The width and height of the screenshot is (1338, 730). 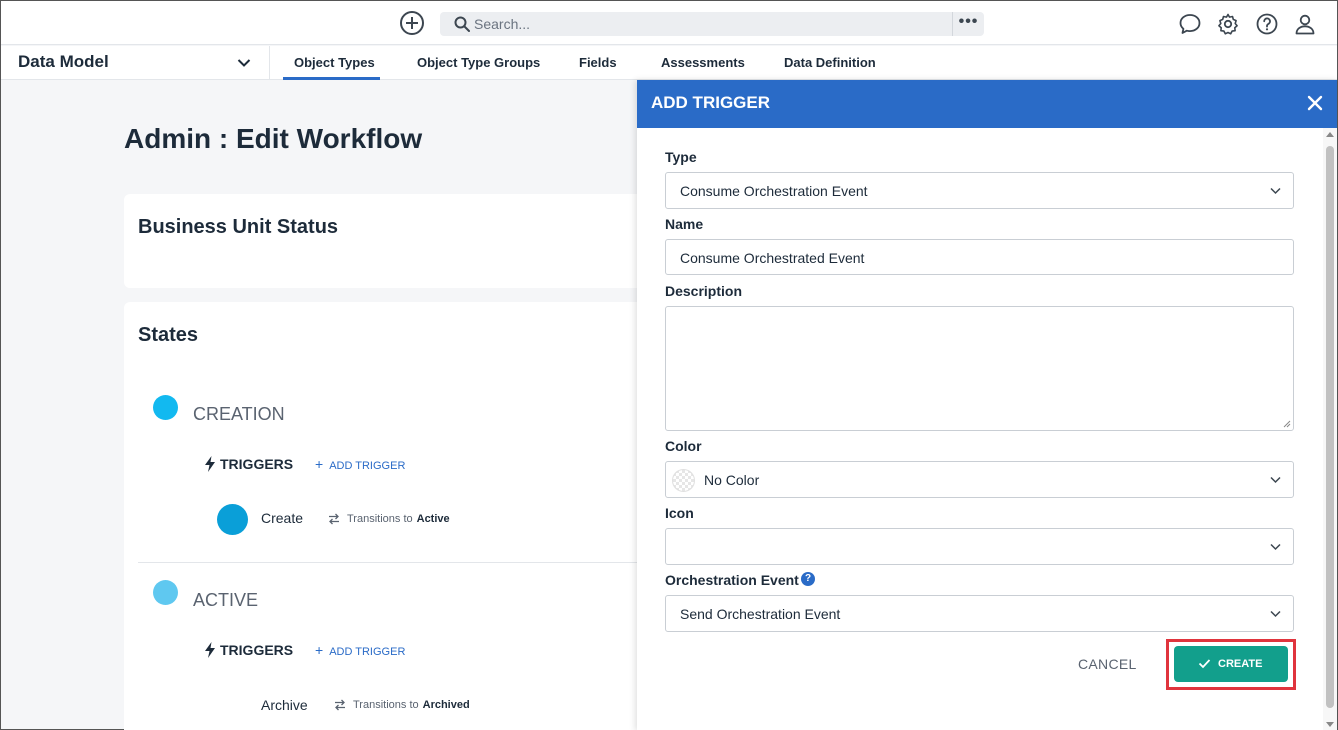 What do you see at coordinates (684, 224) in the screenshot?
I see `name-label: Name` at bounding box center [684, 224].